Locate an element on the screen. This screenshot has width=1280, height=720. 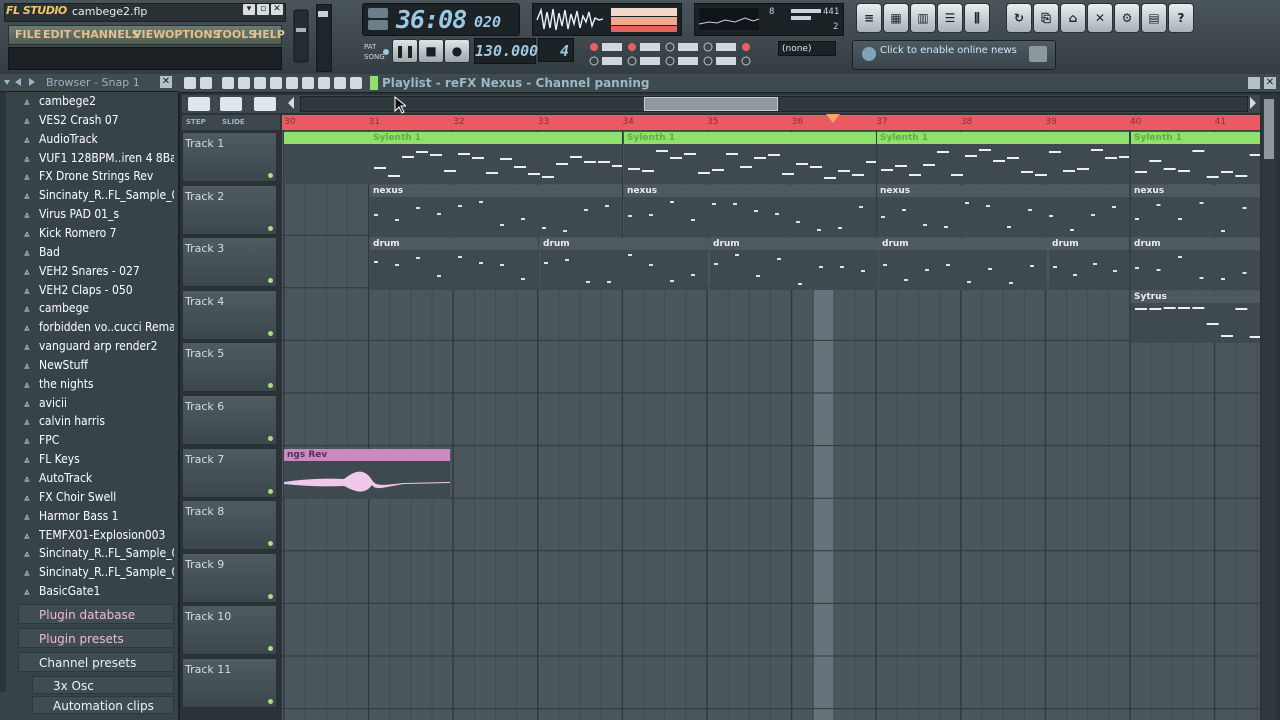
browser-item: ⩓ Kick Romero 7 is located at coordinates (99, 235).